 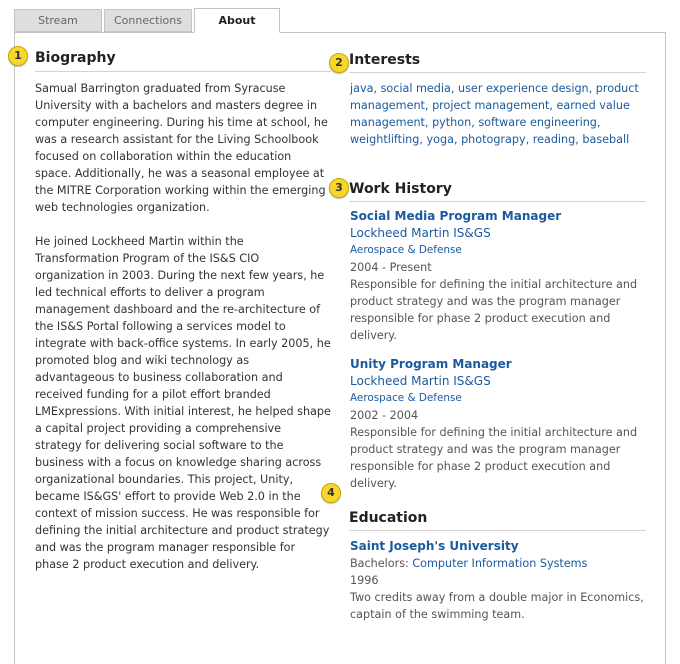 What do you see at coordinates (497, 72) in the screenshot?
I see `interests-divider` at bounding box center [497, 72].